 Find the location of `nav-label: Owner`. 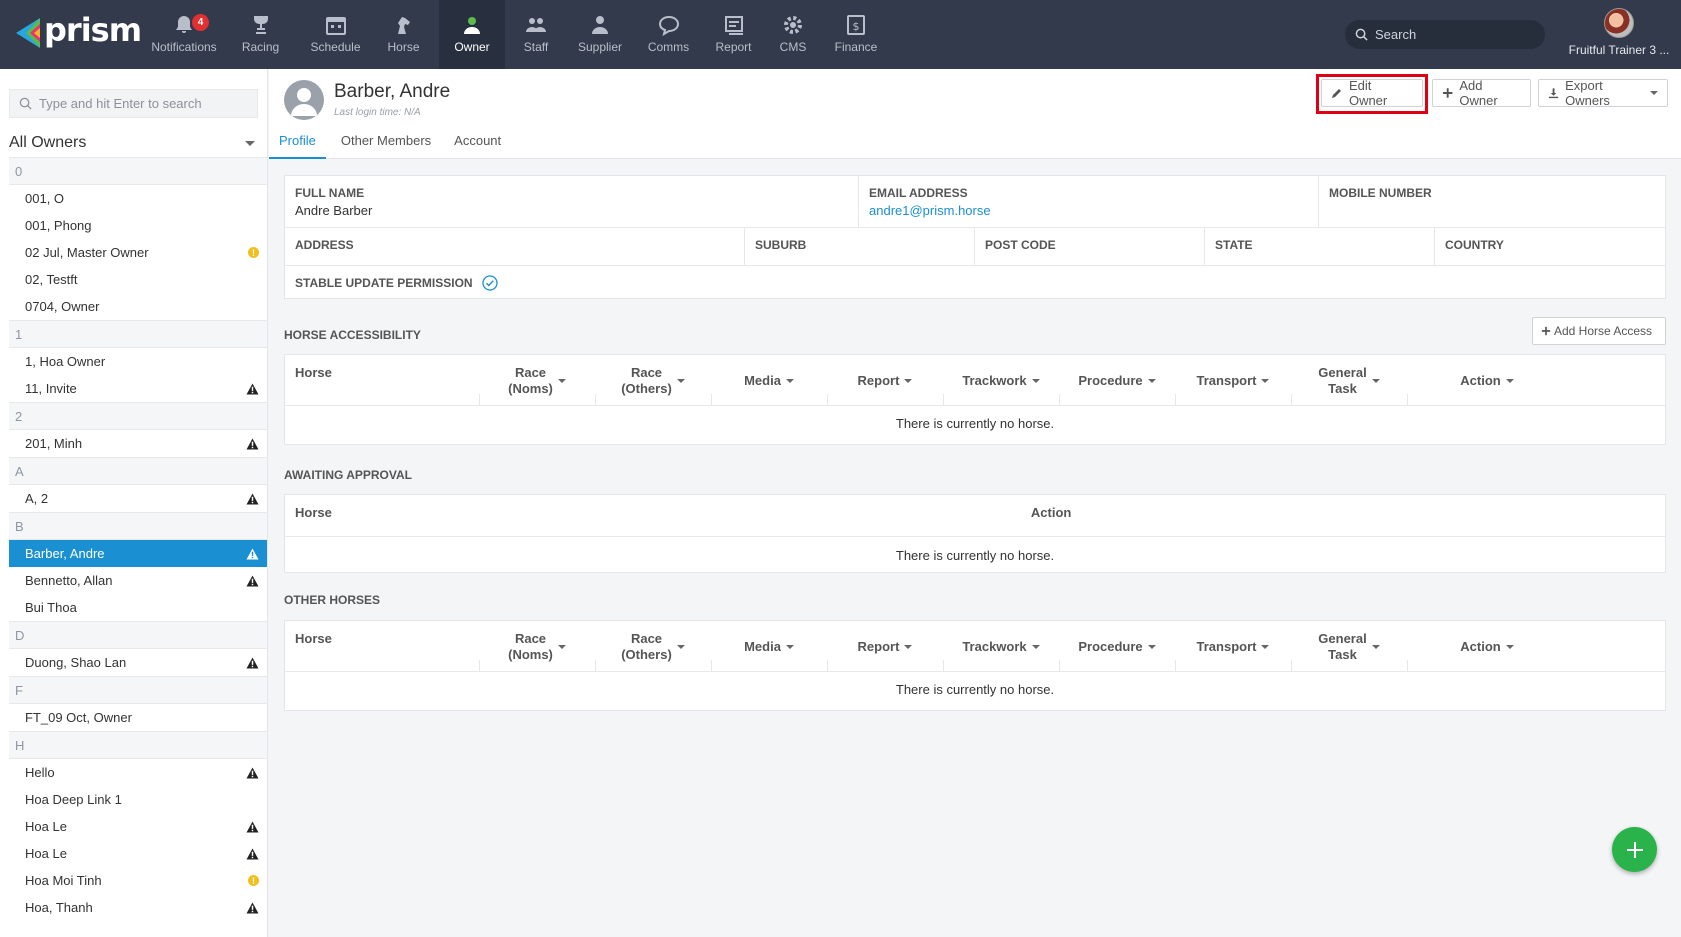

nav-label: Owner is located at coordinates (472, 47).